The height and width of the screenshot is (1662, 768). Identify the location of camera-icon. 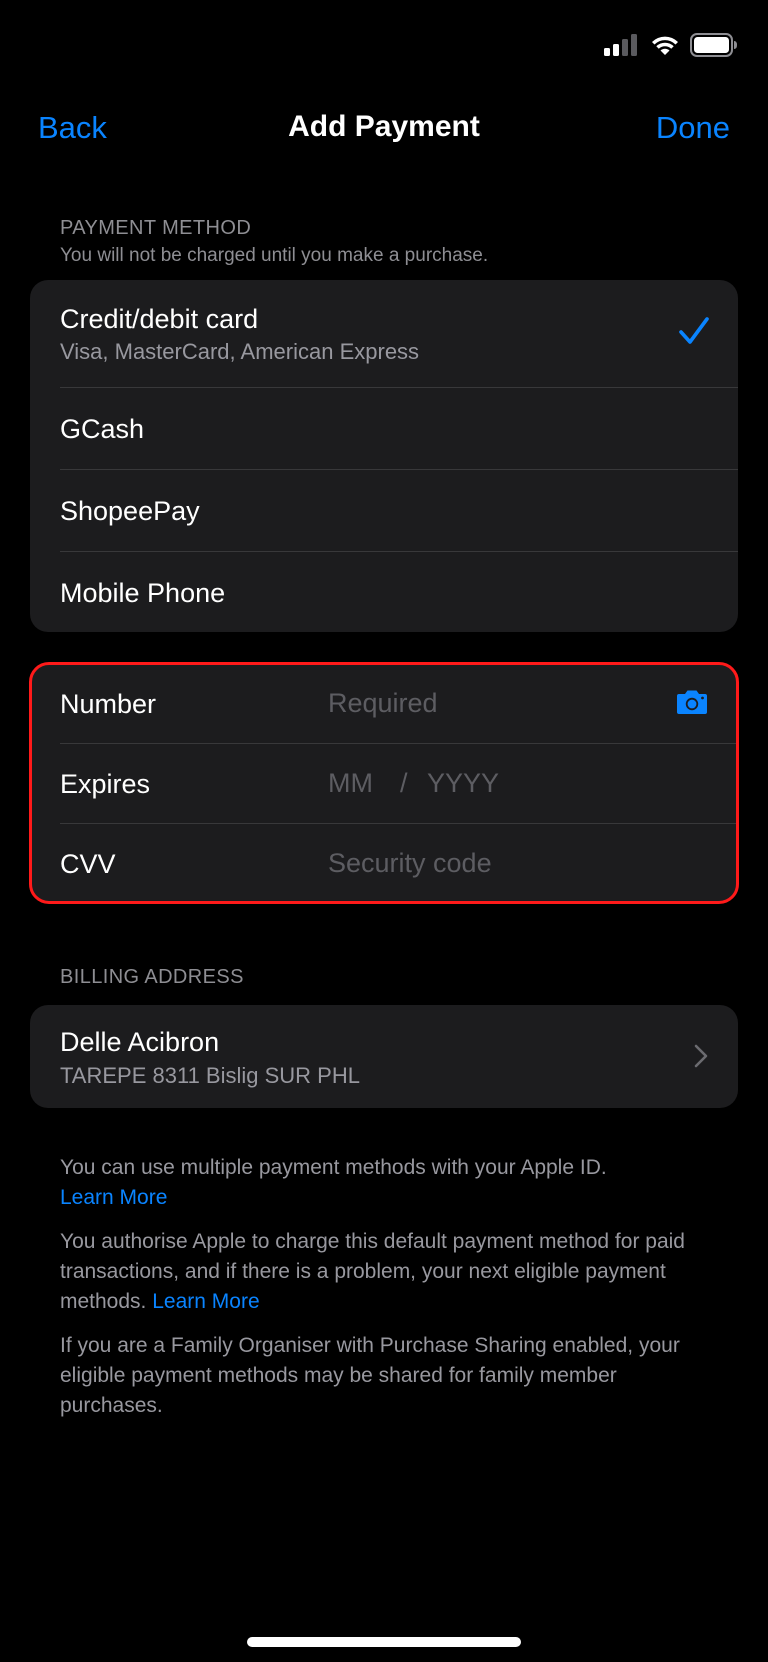
(692, 702).